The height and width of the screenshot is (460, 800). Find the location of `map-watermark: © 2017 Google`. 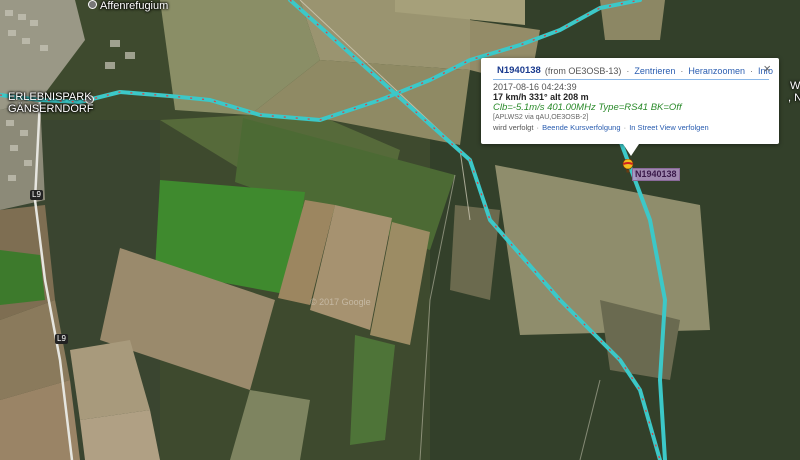

map-watermark: © 2017 Google is located at coordinates (340, 302).